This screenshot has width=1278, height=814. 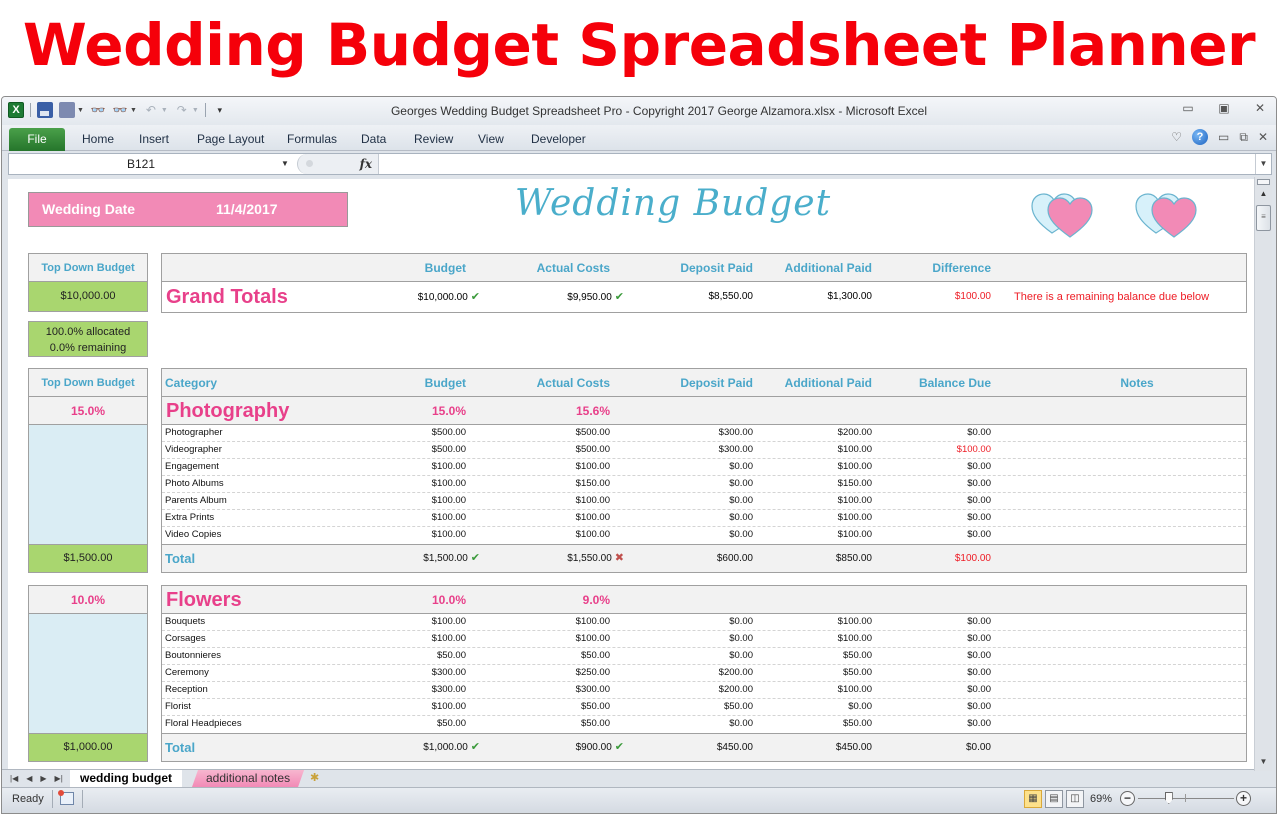 I want to click on chevron-down-icon: ▼, so click(x=164, y=110).